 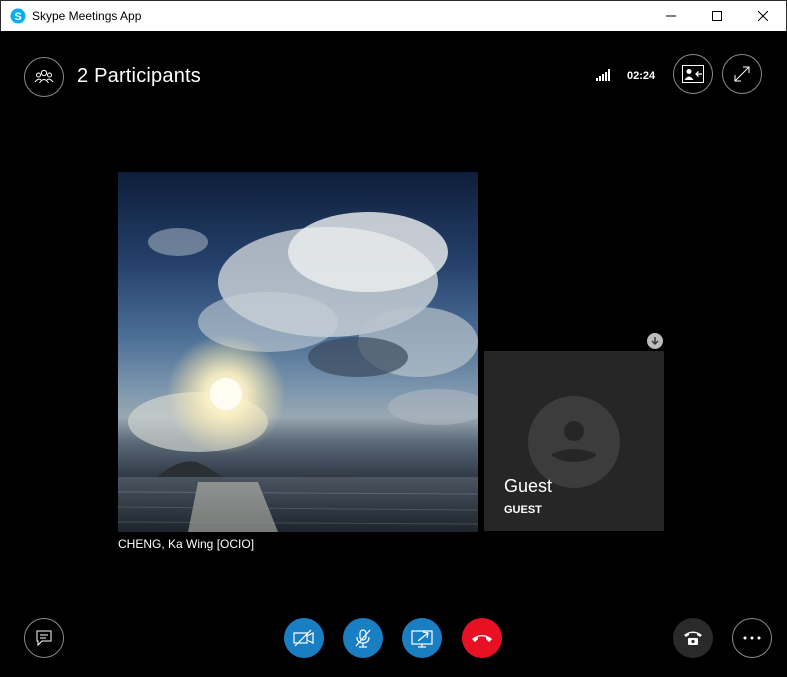 What do you see at coordinates (641, 76) in the screenshot?
I see `call-timer: 02:24` at bounding box center [641, 76].